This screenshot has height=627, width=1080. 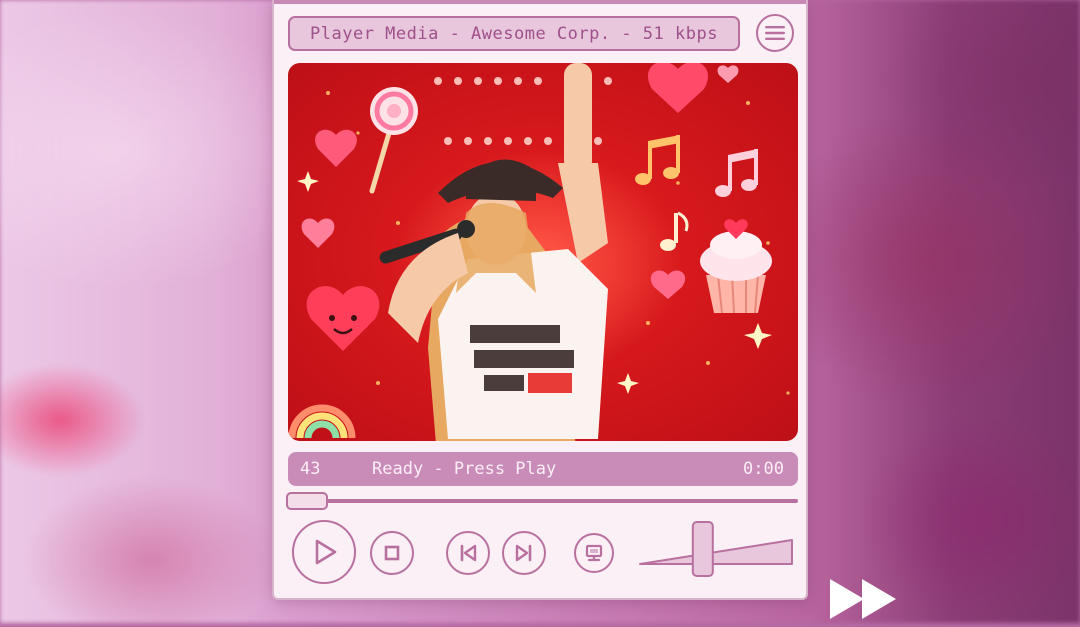 I want to click on skip-previous-icon, so click(x=468, y=553).